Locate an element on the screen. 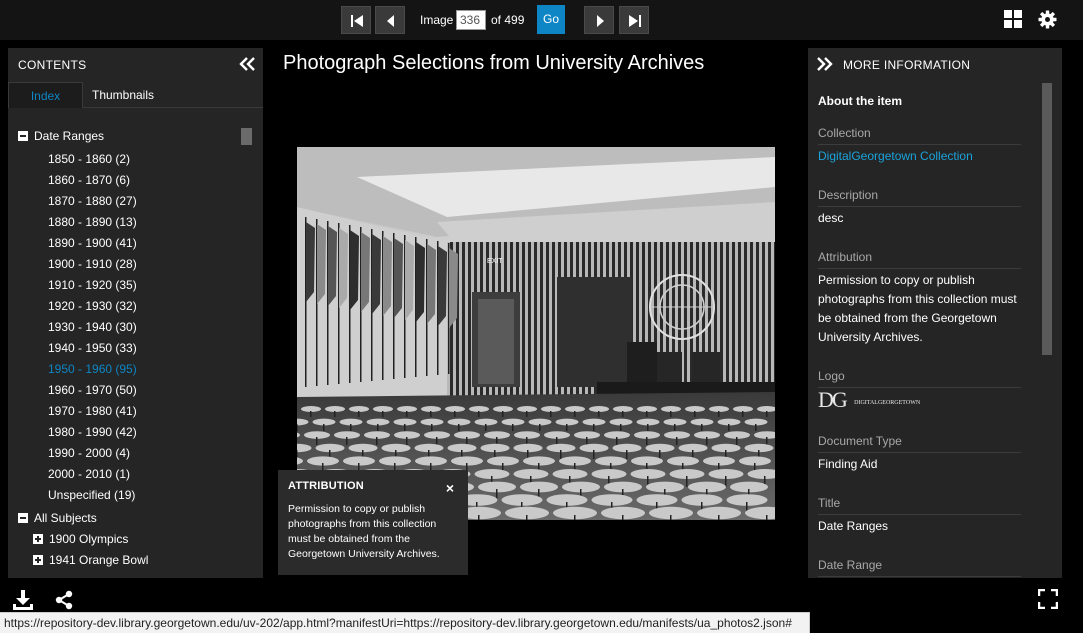 This screenshot has height=633, width=1083. tree-item-date-range: 1930 - 1940 (30) is located at coordinates (92, 327).